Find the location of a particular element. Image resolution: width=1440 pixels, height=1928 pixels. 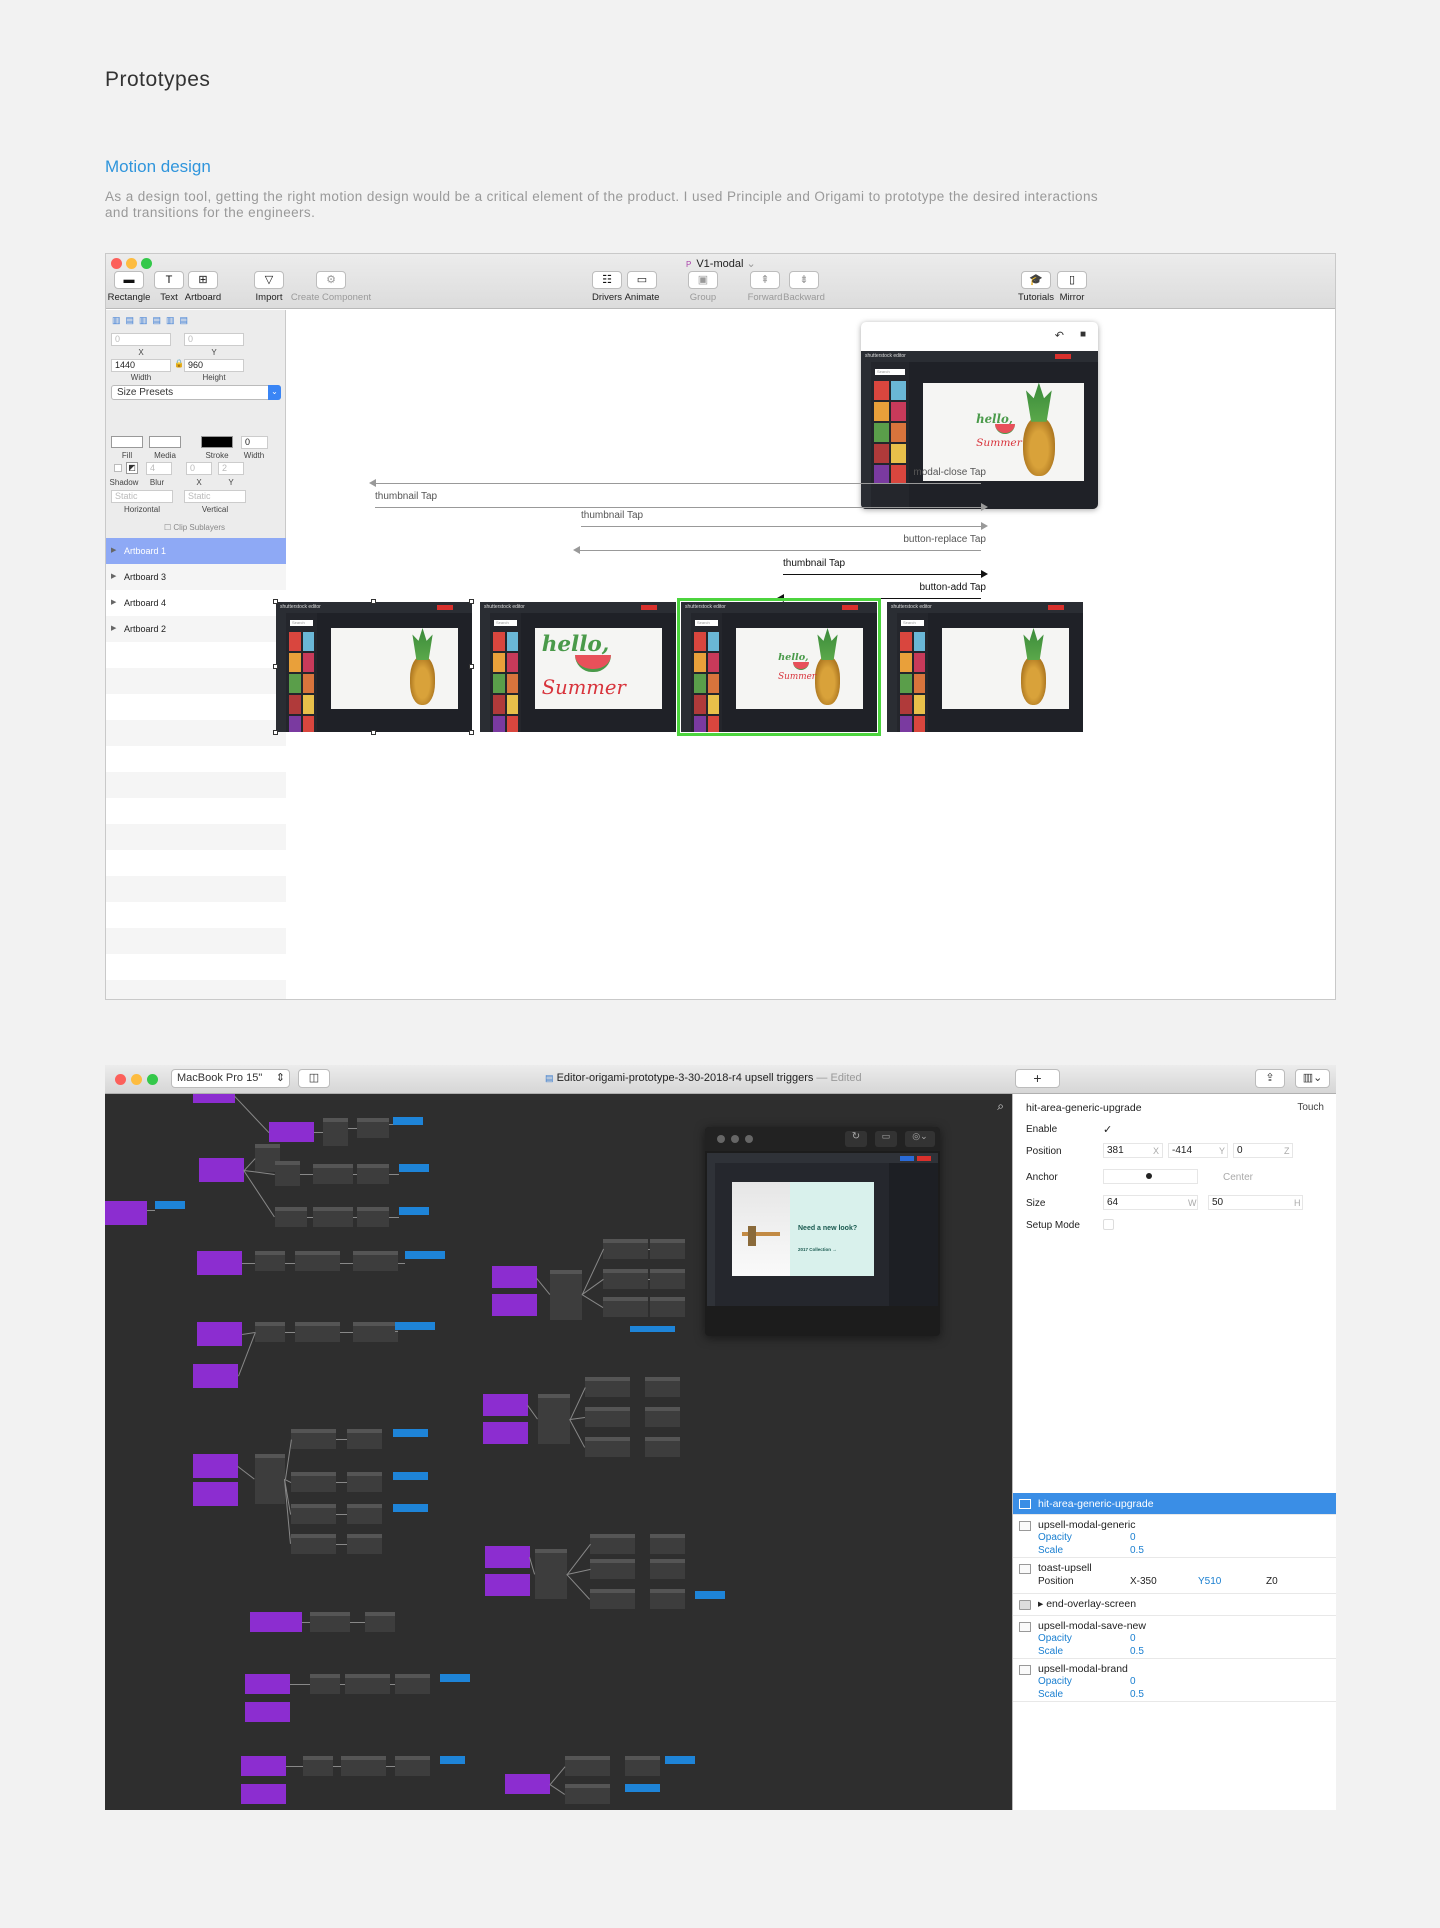

zoom-window-button is located at coordinates (146, 263).